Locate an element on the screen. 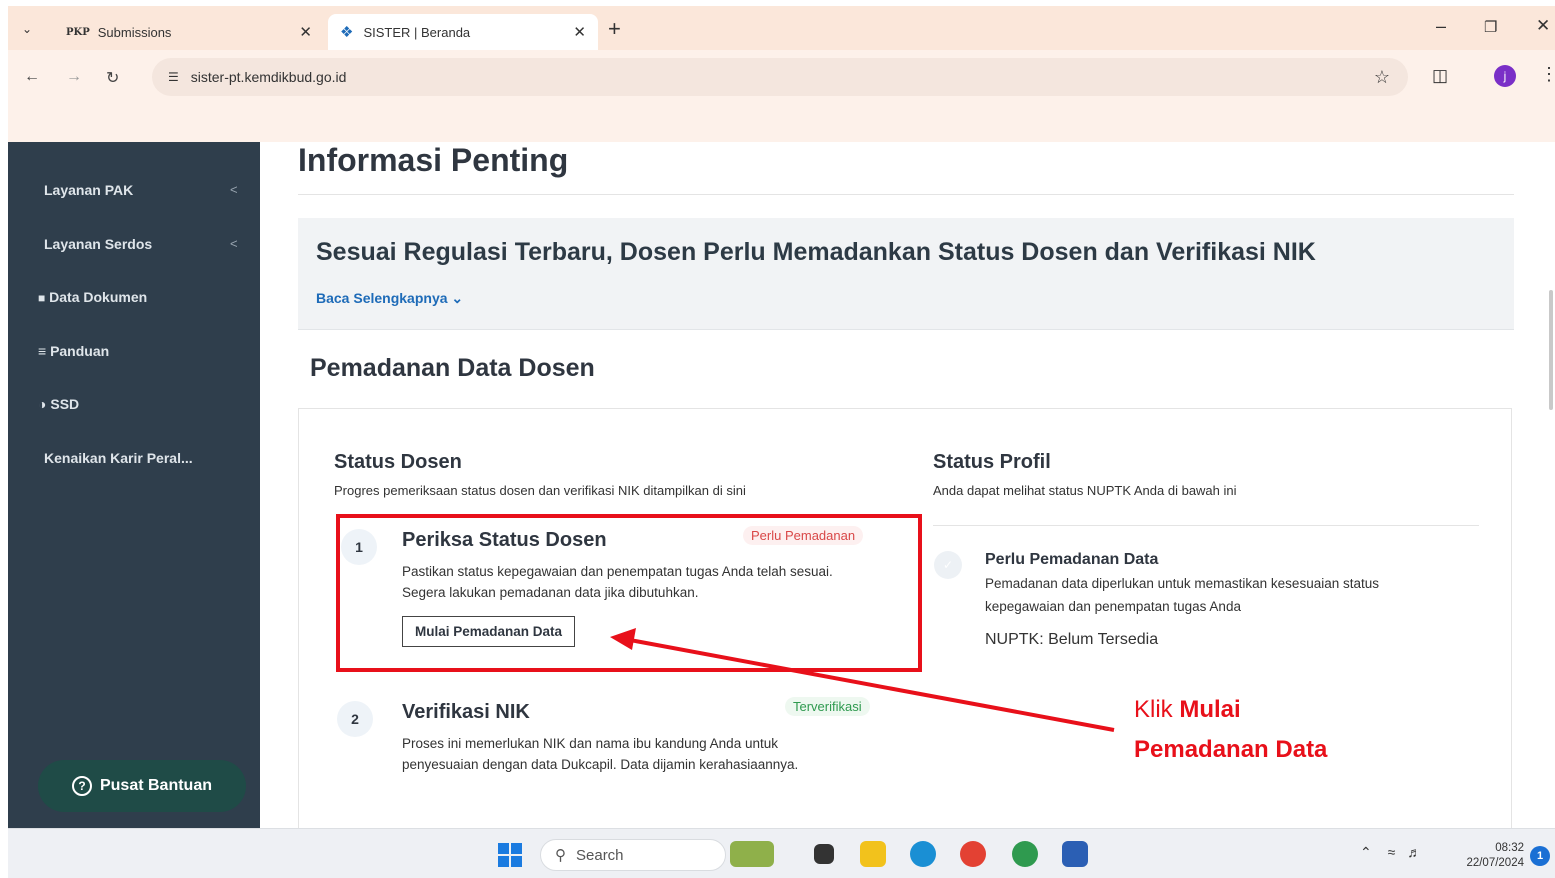  task-view-icon is located at coordinates (824, 854).